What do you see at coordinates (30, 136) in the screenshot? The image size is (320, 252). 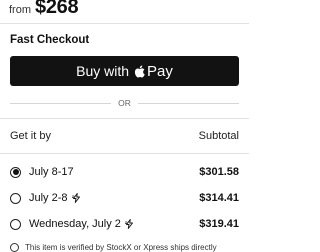 I see `get-it-by-label: Get it by` at bounding box center [30, 136].